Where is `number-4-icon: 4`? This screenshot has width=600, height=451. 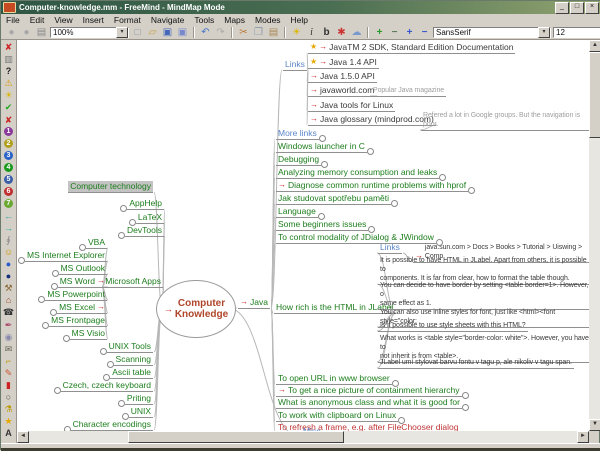
number-4-icon: 4 is located at coordinates (8, 168).